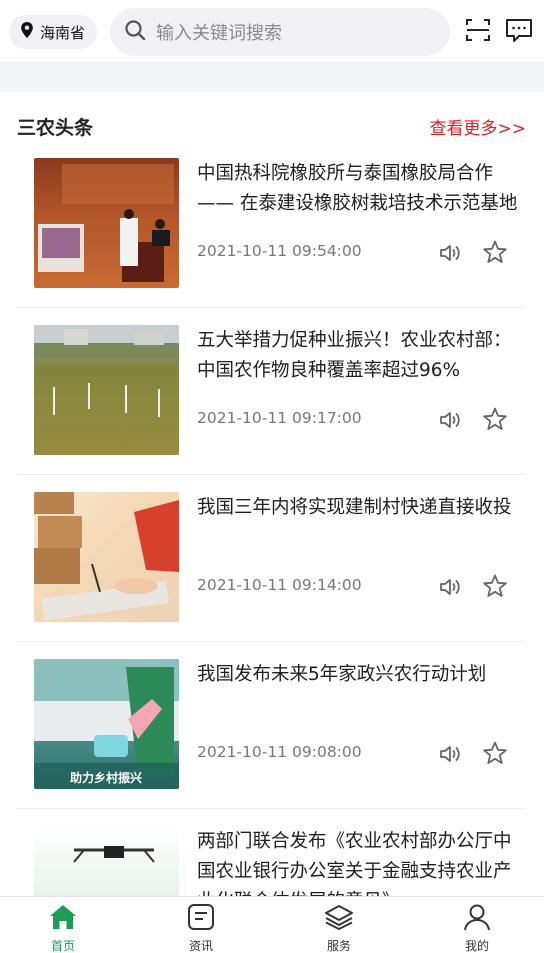  What do you see at coordinates (478, 30) in the screenshot?
I see `scan-icon` at bounding box center [478, 30].